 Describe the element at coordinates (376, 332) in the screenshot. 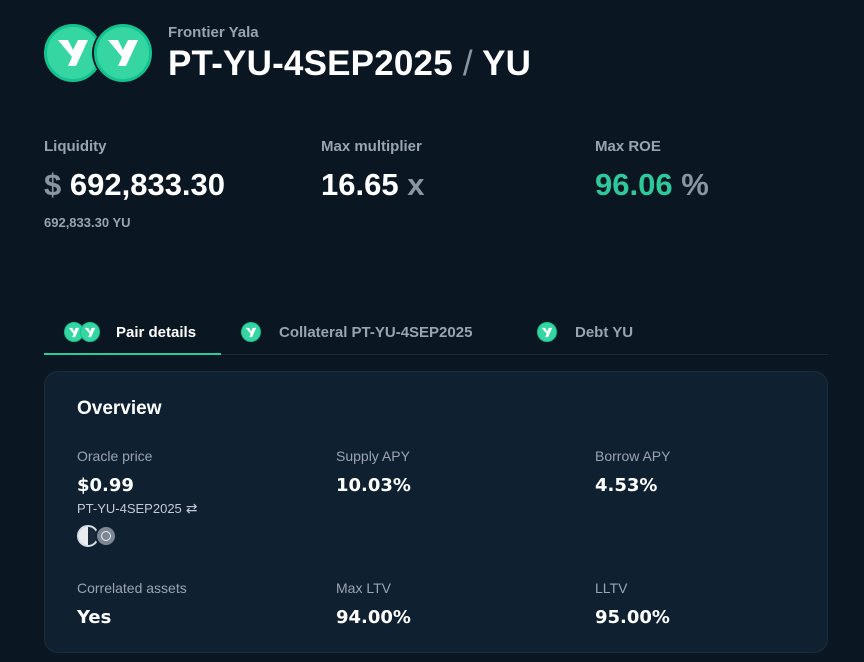

I see `tab-label: Collateral PT-YU-4SEP2025` at that location.